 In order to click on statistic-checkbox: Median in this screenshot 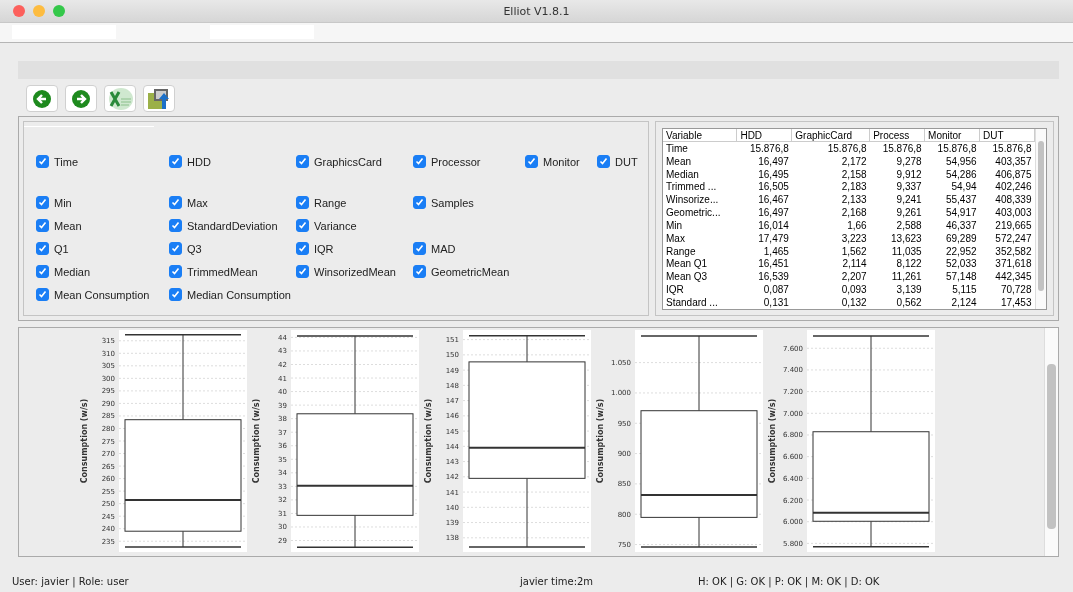, I will do `click(102, 271)`.